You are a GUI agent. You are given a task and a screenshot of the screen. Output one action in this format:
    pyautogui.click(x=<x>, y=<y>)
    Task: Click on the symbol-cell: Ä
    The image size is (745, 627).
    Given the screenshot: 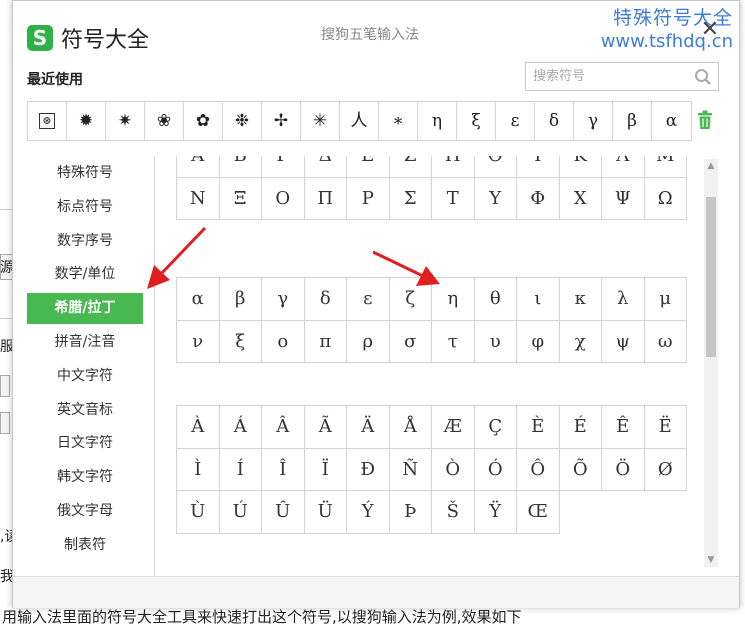 What is the action you would take?
    pyautogui.click(x=368, y=427)
    